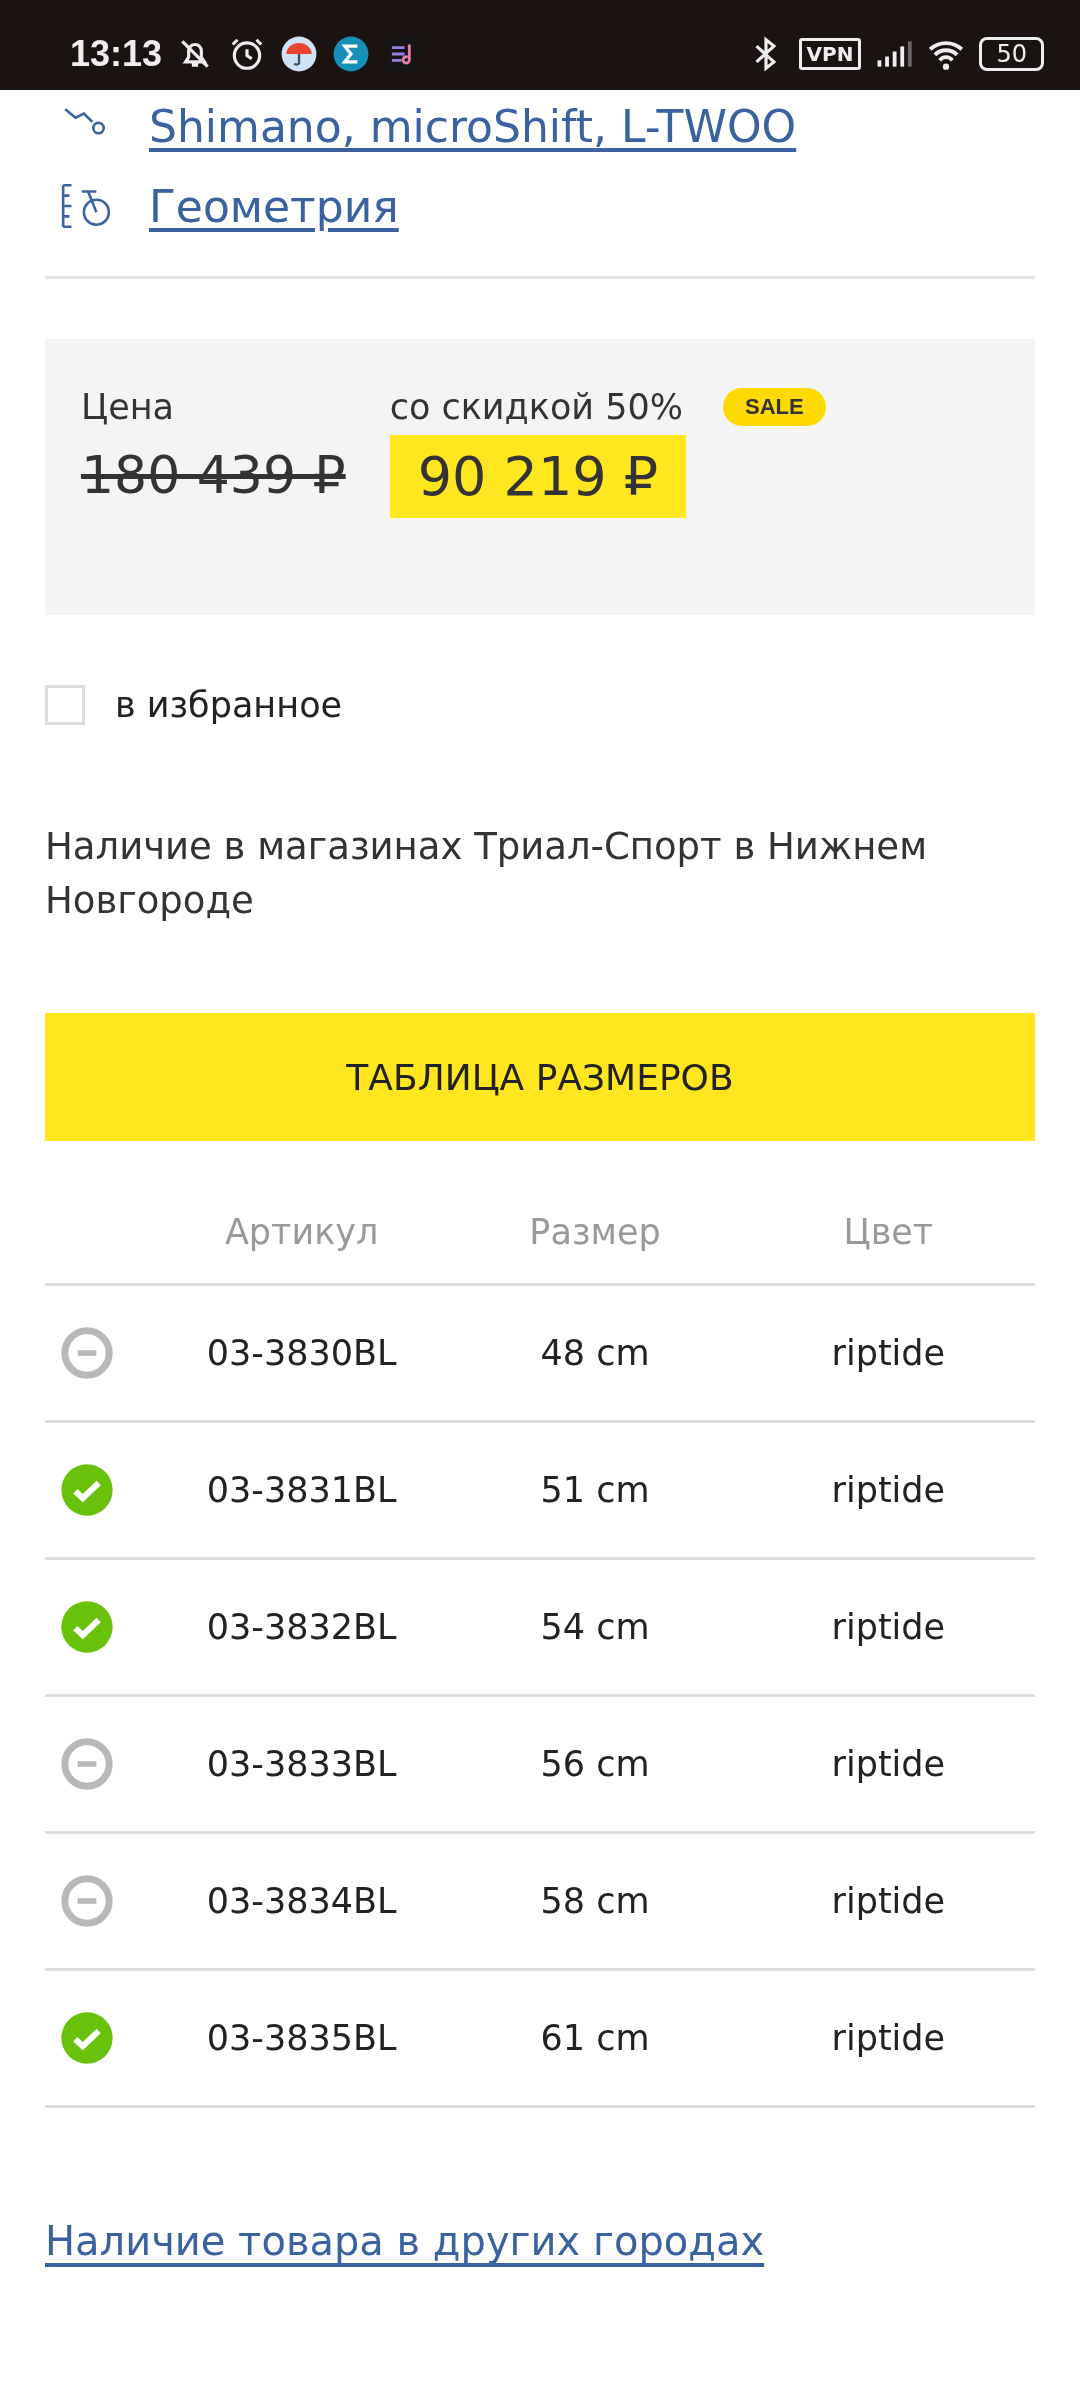 The height and width of the screenshot is (2400, 1080). What do you see at coordinates (299, 54) in the screenshot?
I see `umbrella-app-icon` at bounding box center [299, 54].